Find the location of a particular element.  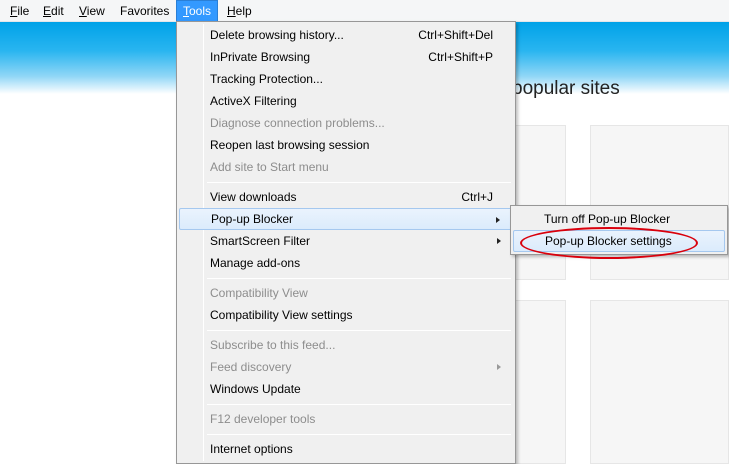

menu-item-internet-options: Internet options is located at coordinates (346, 449).